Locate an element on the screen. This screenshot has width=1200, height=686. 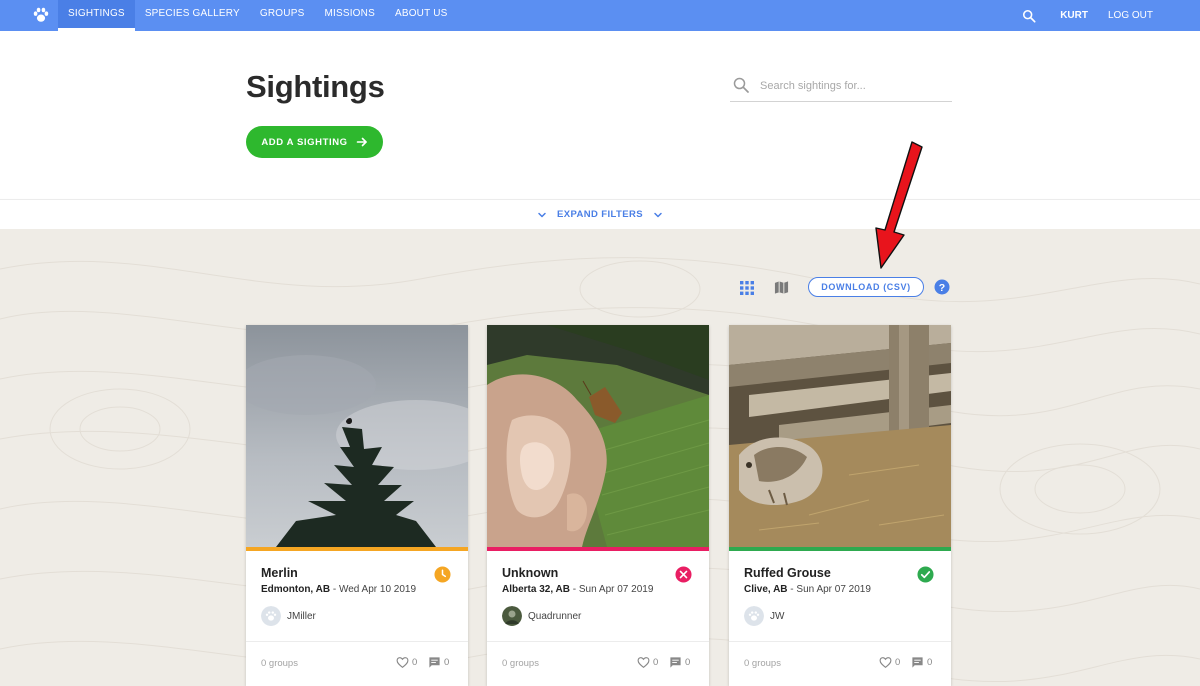
add-sighting-label: ADD A SIGHTING is located at coordinates (304, 142).